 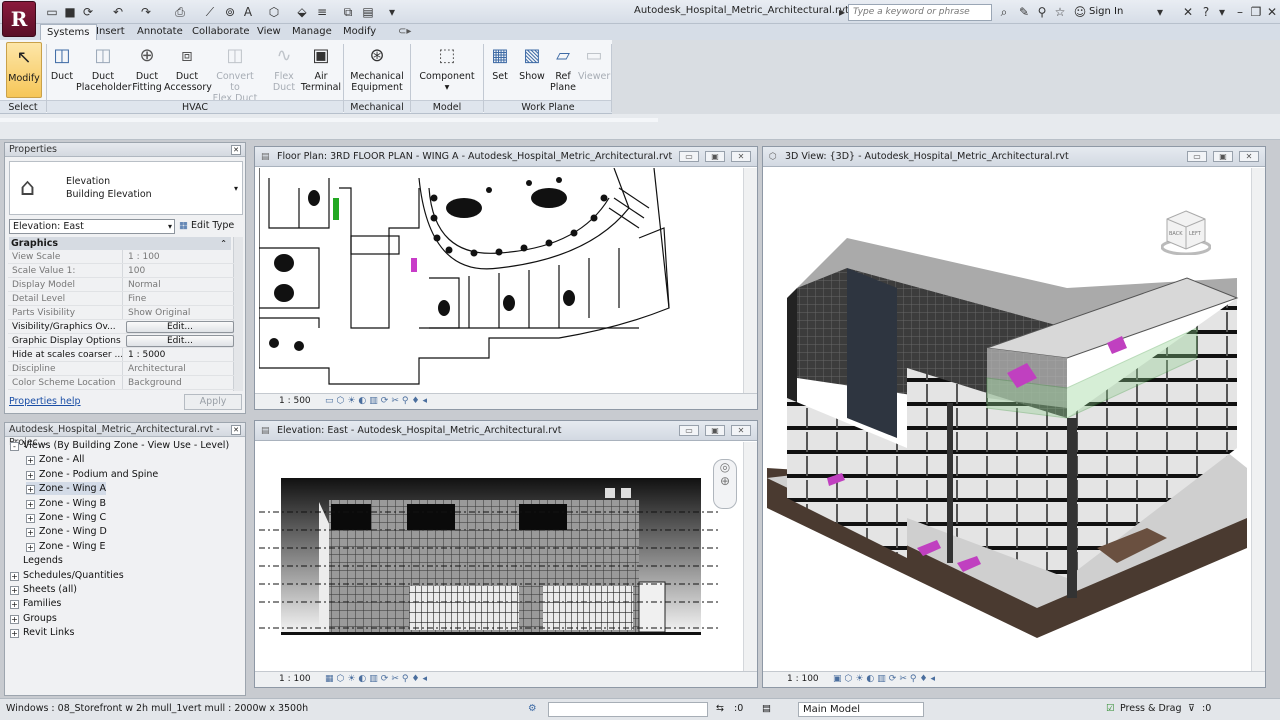 I want to click on browser-item: + Zone - Wing D, so click(x=66, y=531).